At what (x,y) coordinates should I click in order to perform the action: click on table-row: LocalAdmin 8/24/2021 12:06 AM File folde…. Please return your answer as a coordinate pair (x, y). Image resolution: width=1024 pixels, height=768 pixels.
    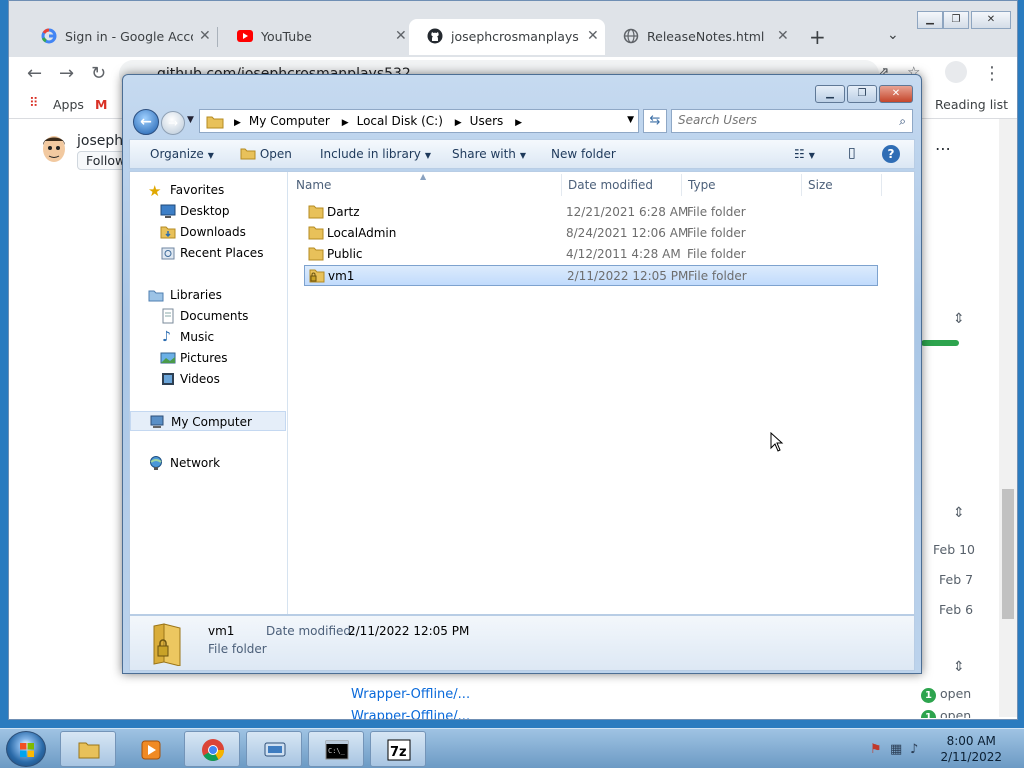
    Looking at the image, I should click on (591, 233).